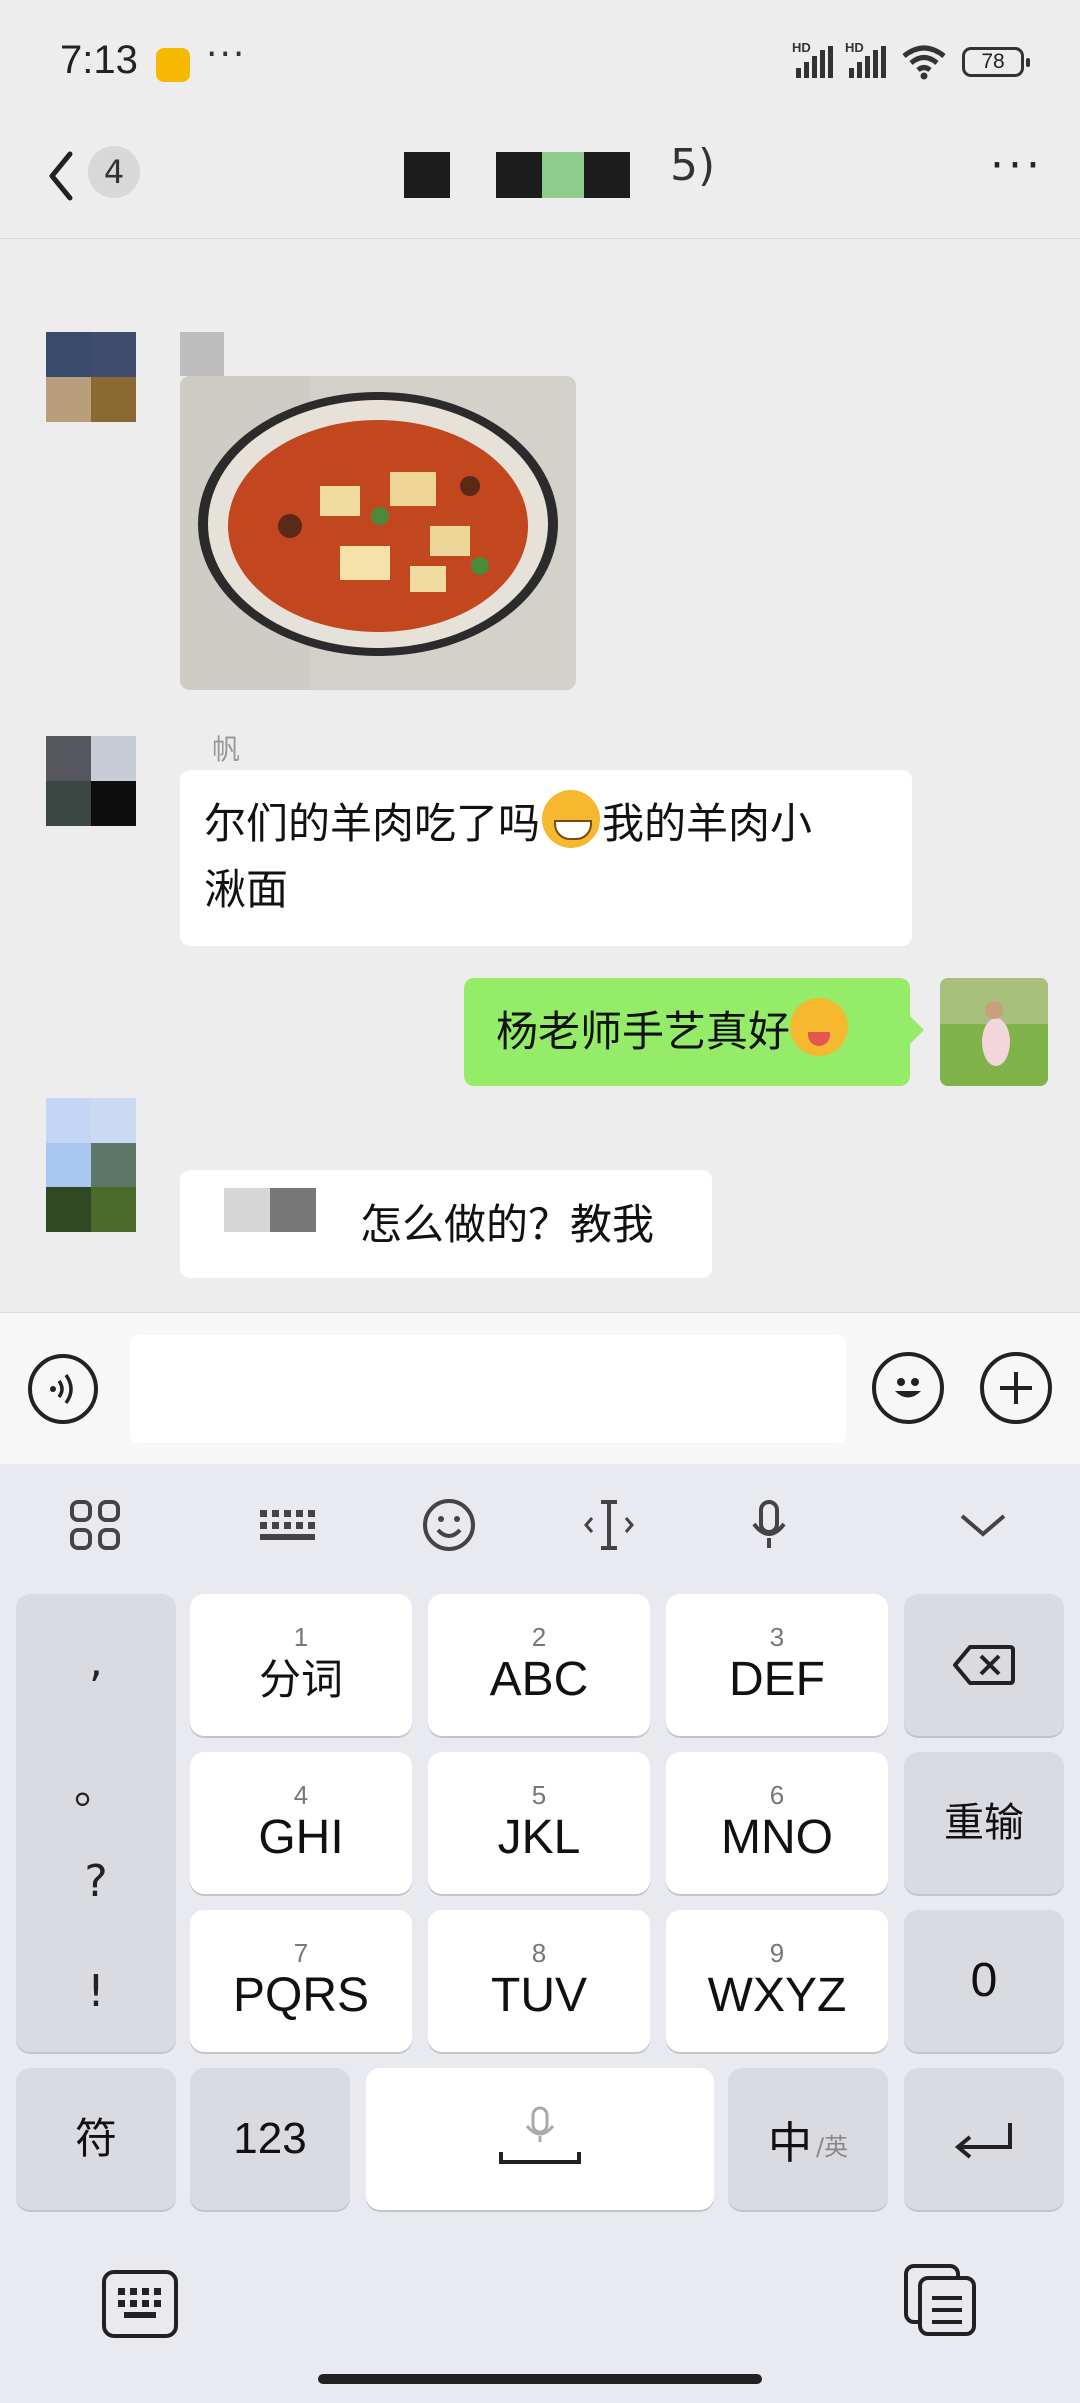 The image size is (1080, 2403). I want to click on key-label: DEF, so click(777, 1679).